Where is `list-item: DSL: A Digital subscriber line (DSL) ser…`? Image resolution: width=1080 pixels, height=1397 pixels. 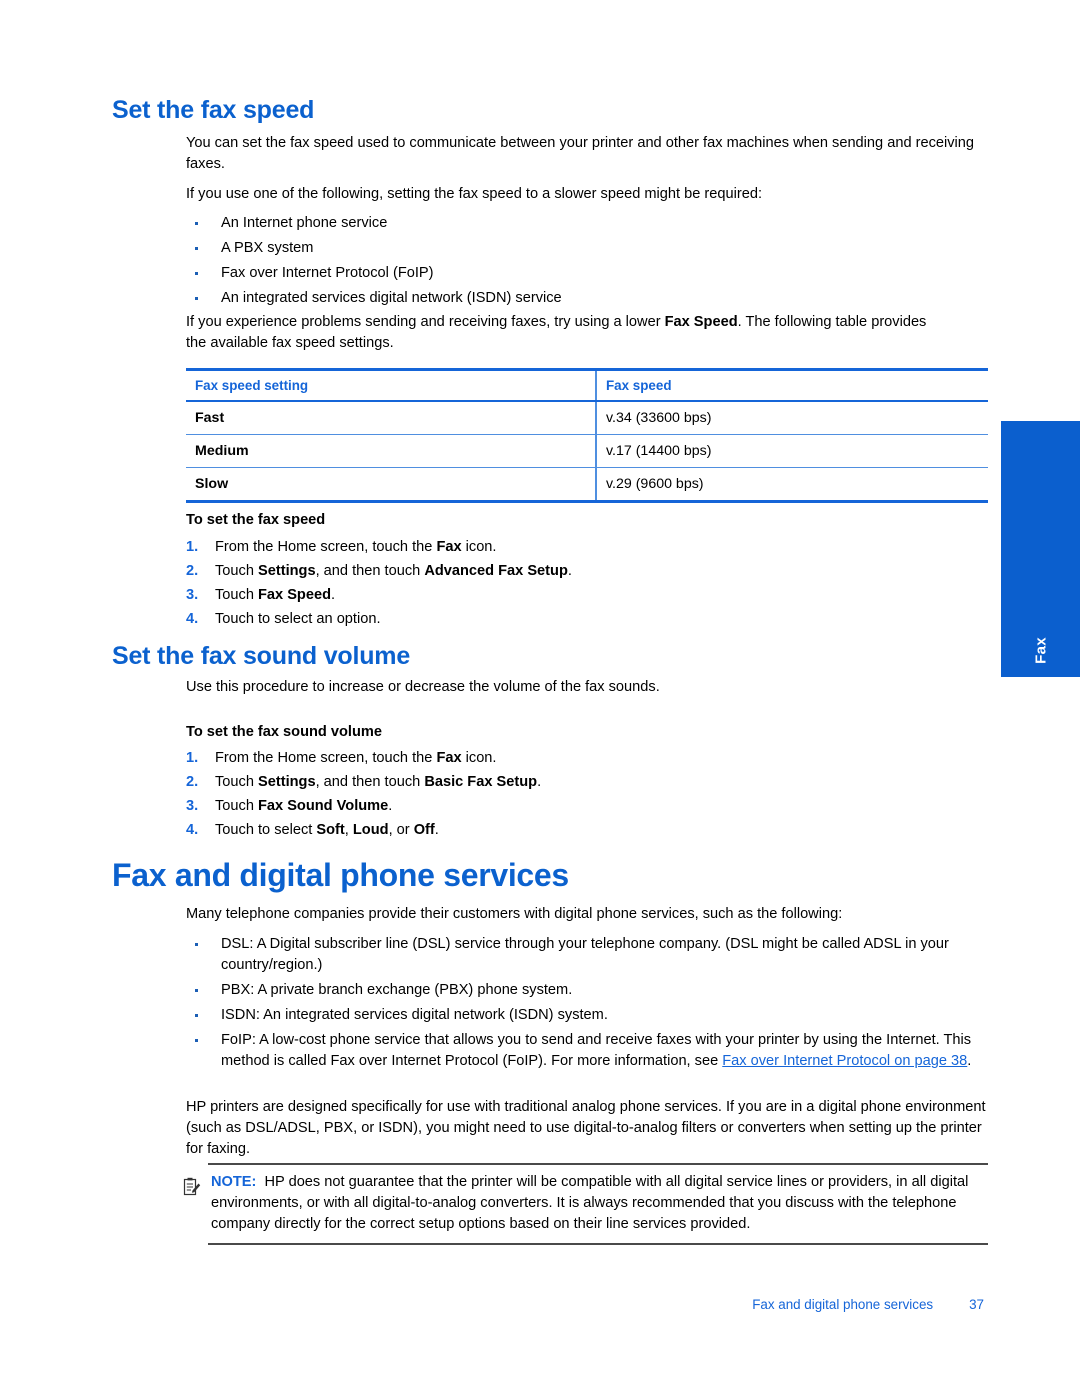 list-item: DSL: A Digital subscriber line (DSL) ser… is located at coordinates (586, 955).